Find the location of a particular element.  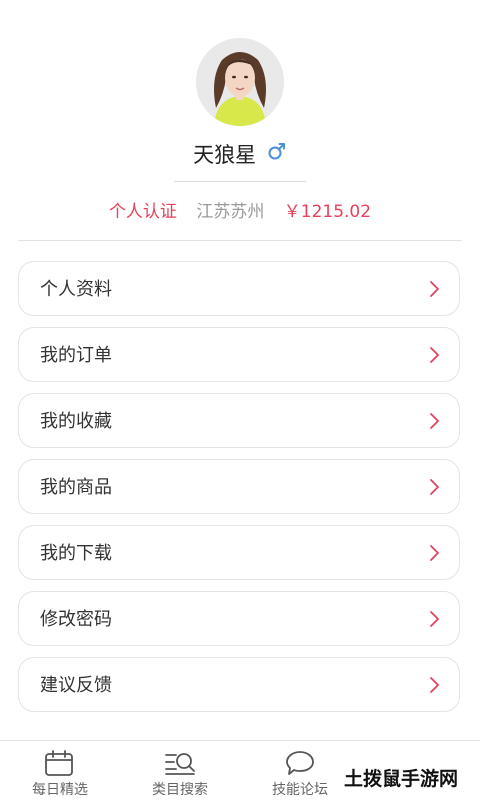

tab-category-search: 类目搜索 is located at coordinates (180, 770).